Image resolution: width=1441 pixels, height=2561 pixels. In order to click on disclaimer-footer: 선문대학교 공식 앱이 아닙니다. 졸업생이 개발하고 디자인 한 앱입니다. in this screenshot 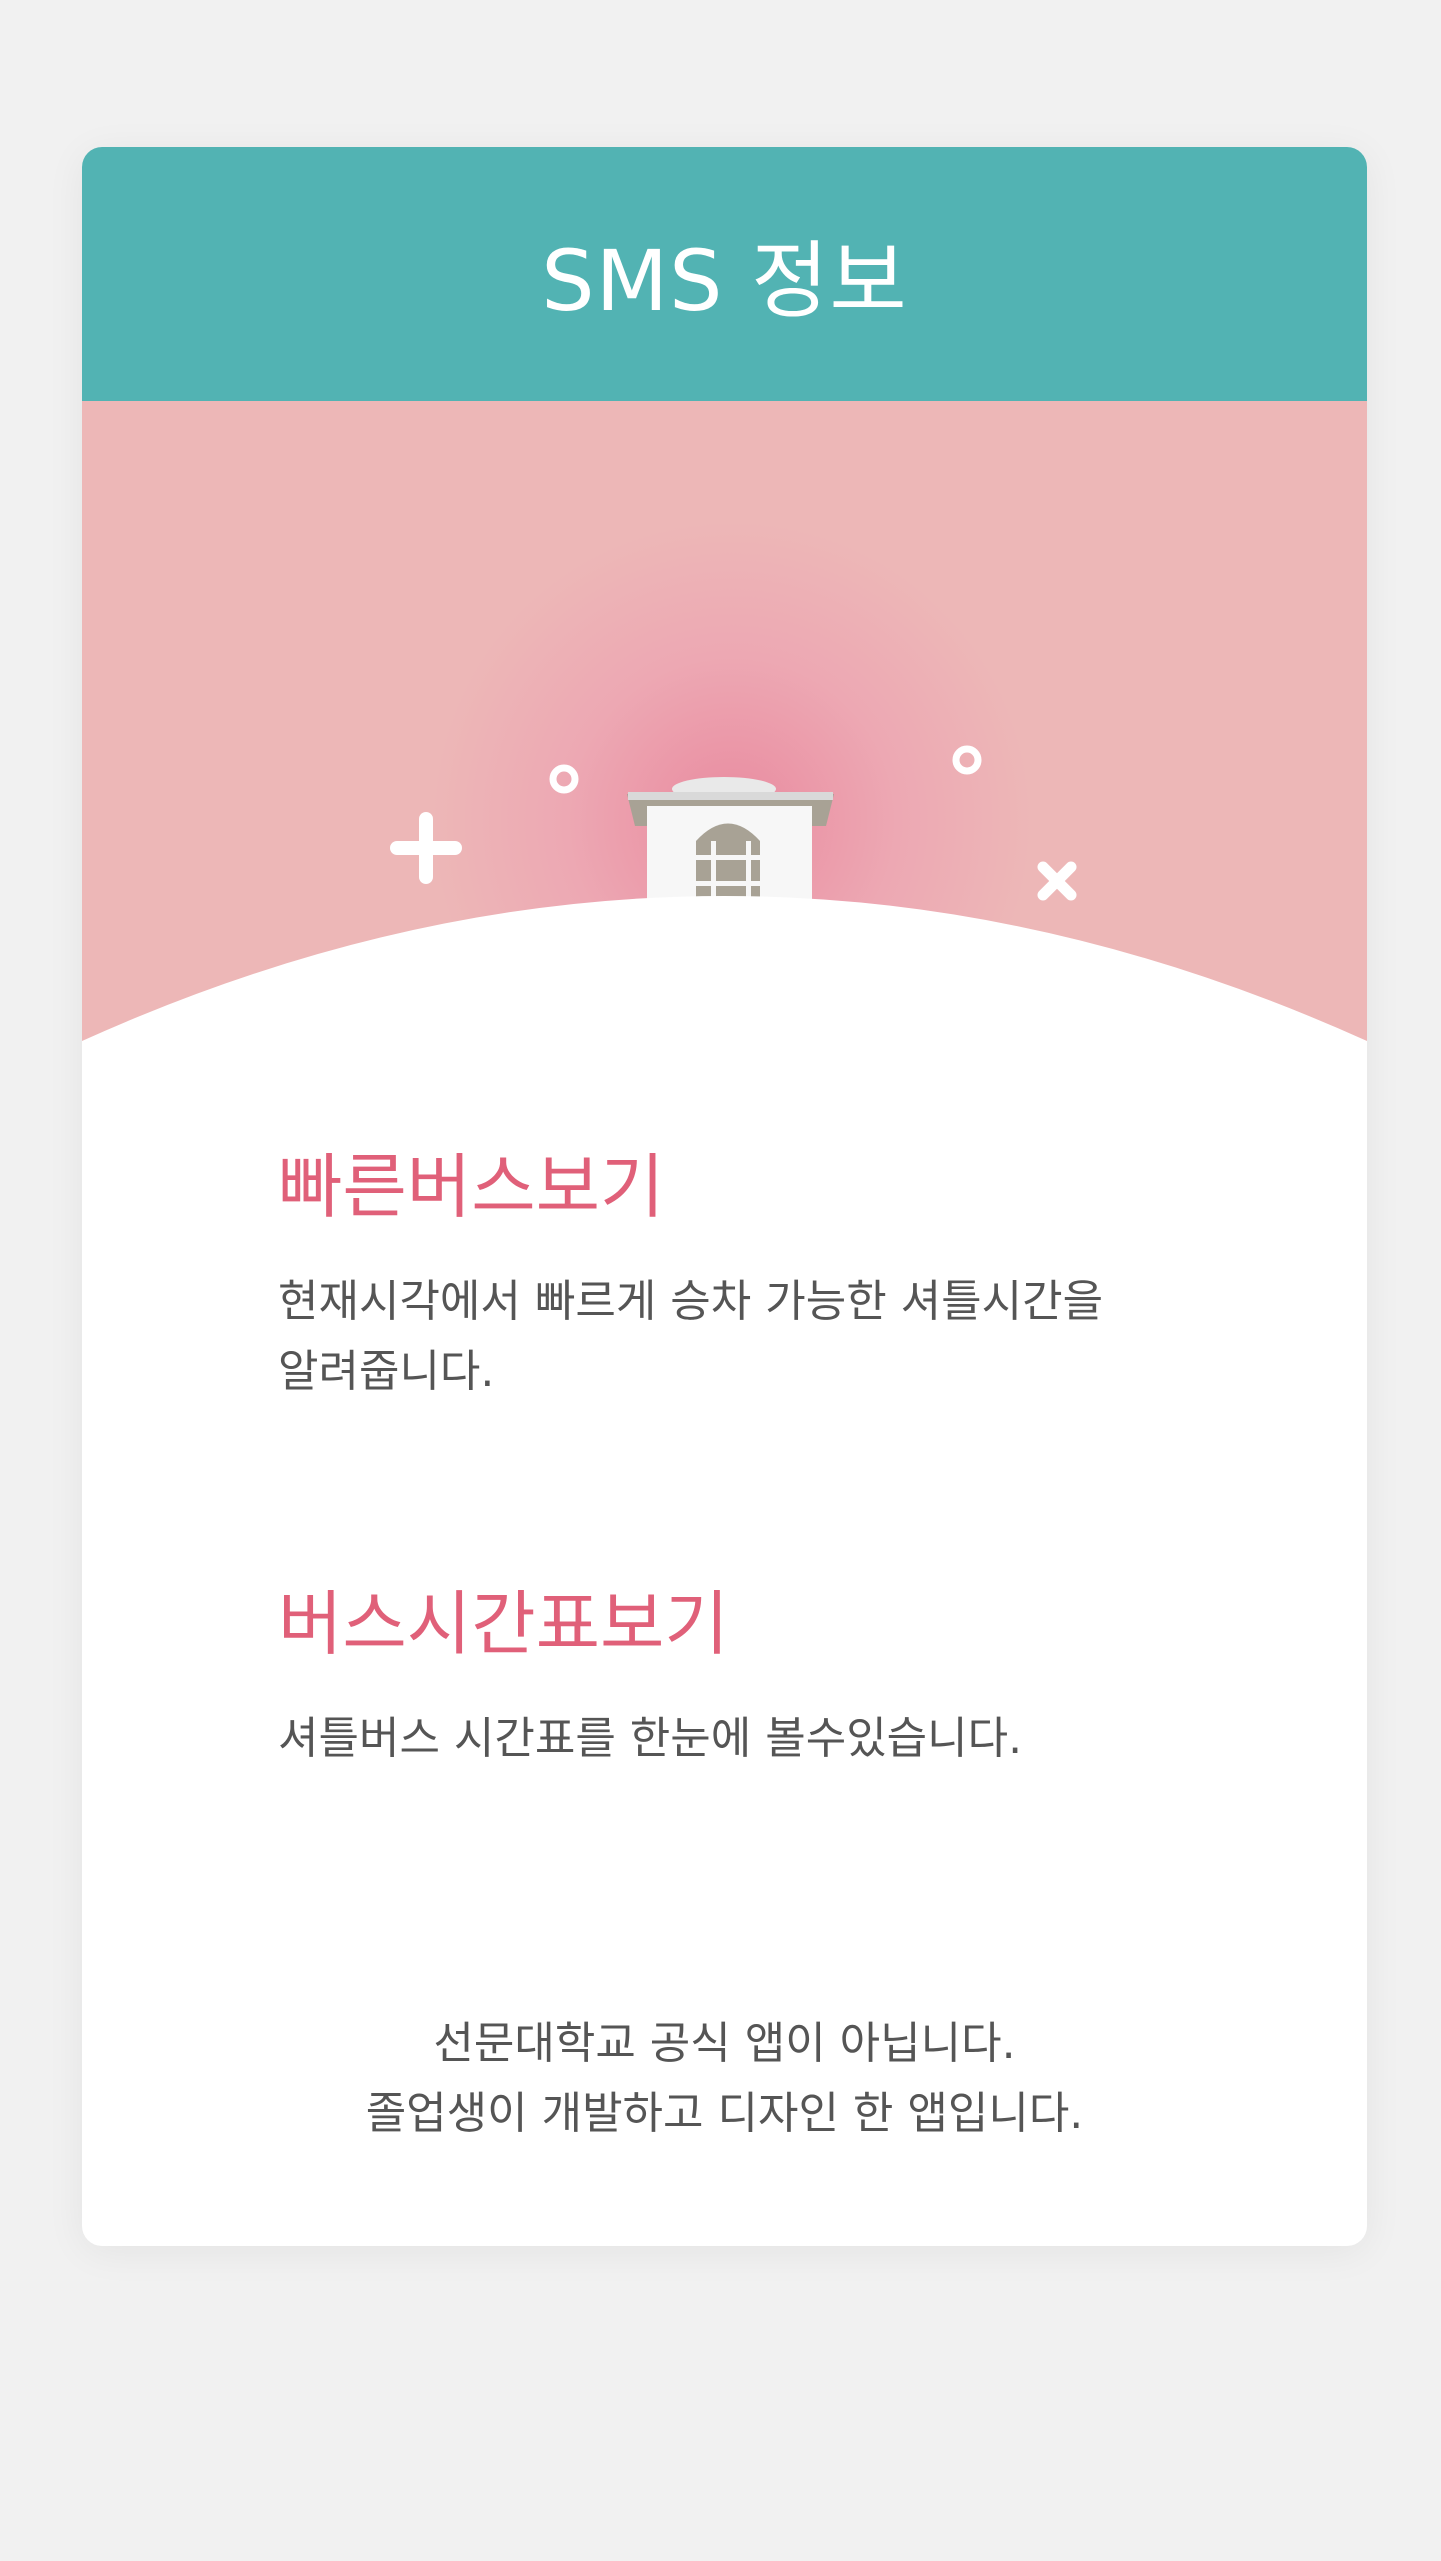, I will do `click(724, 2079)`.